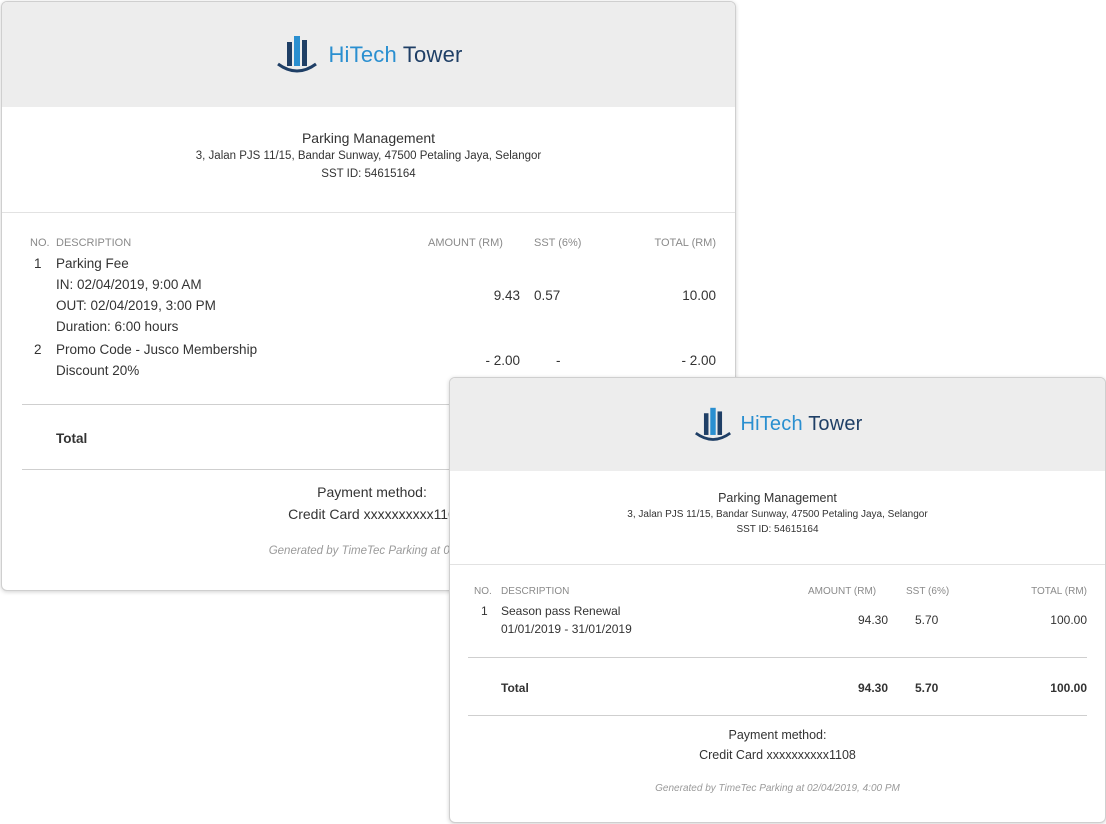 Image resolution: width=1106 pixels, height=824 pixels. What do you see at coordinates (558, 360) in the screenshot?
I see `item-sst: -` at bounding box center [558, 360].